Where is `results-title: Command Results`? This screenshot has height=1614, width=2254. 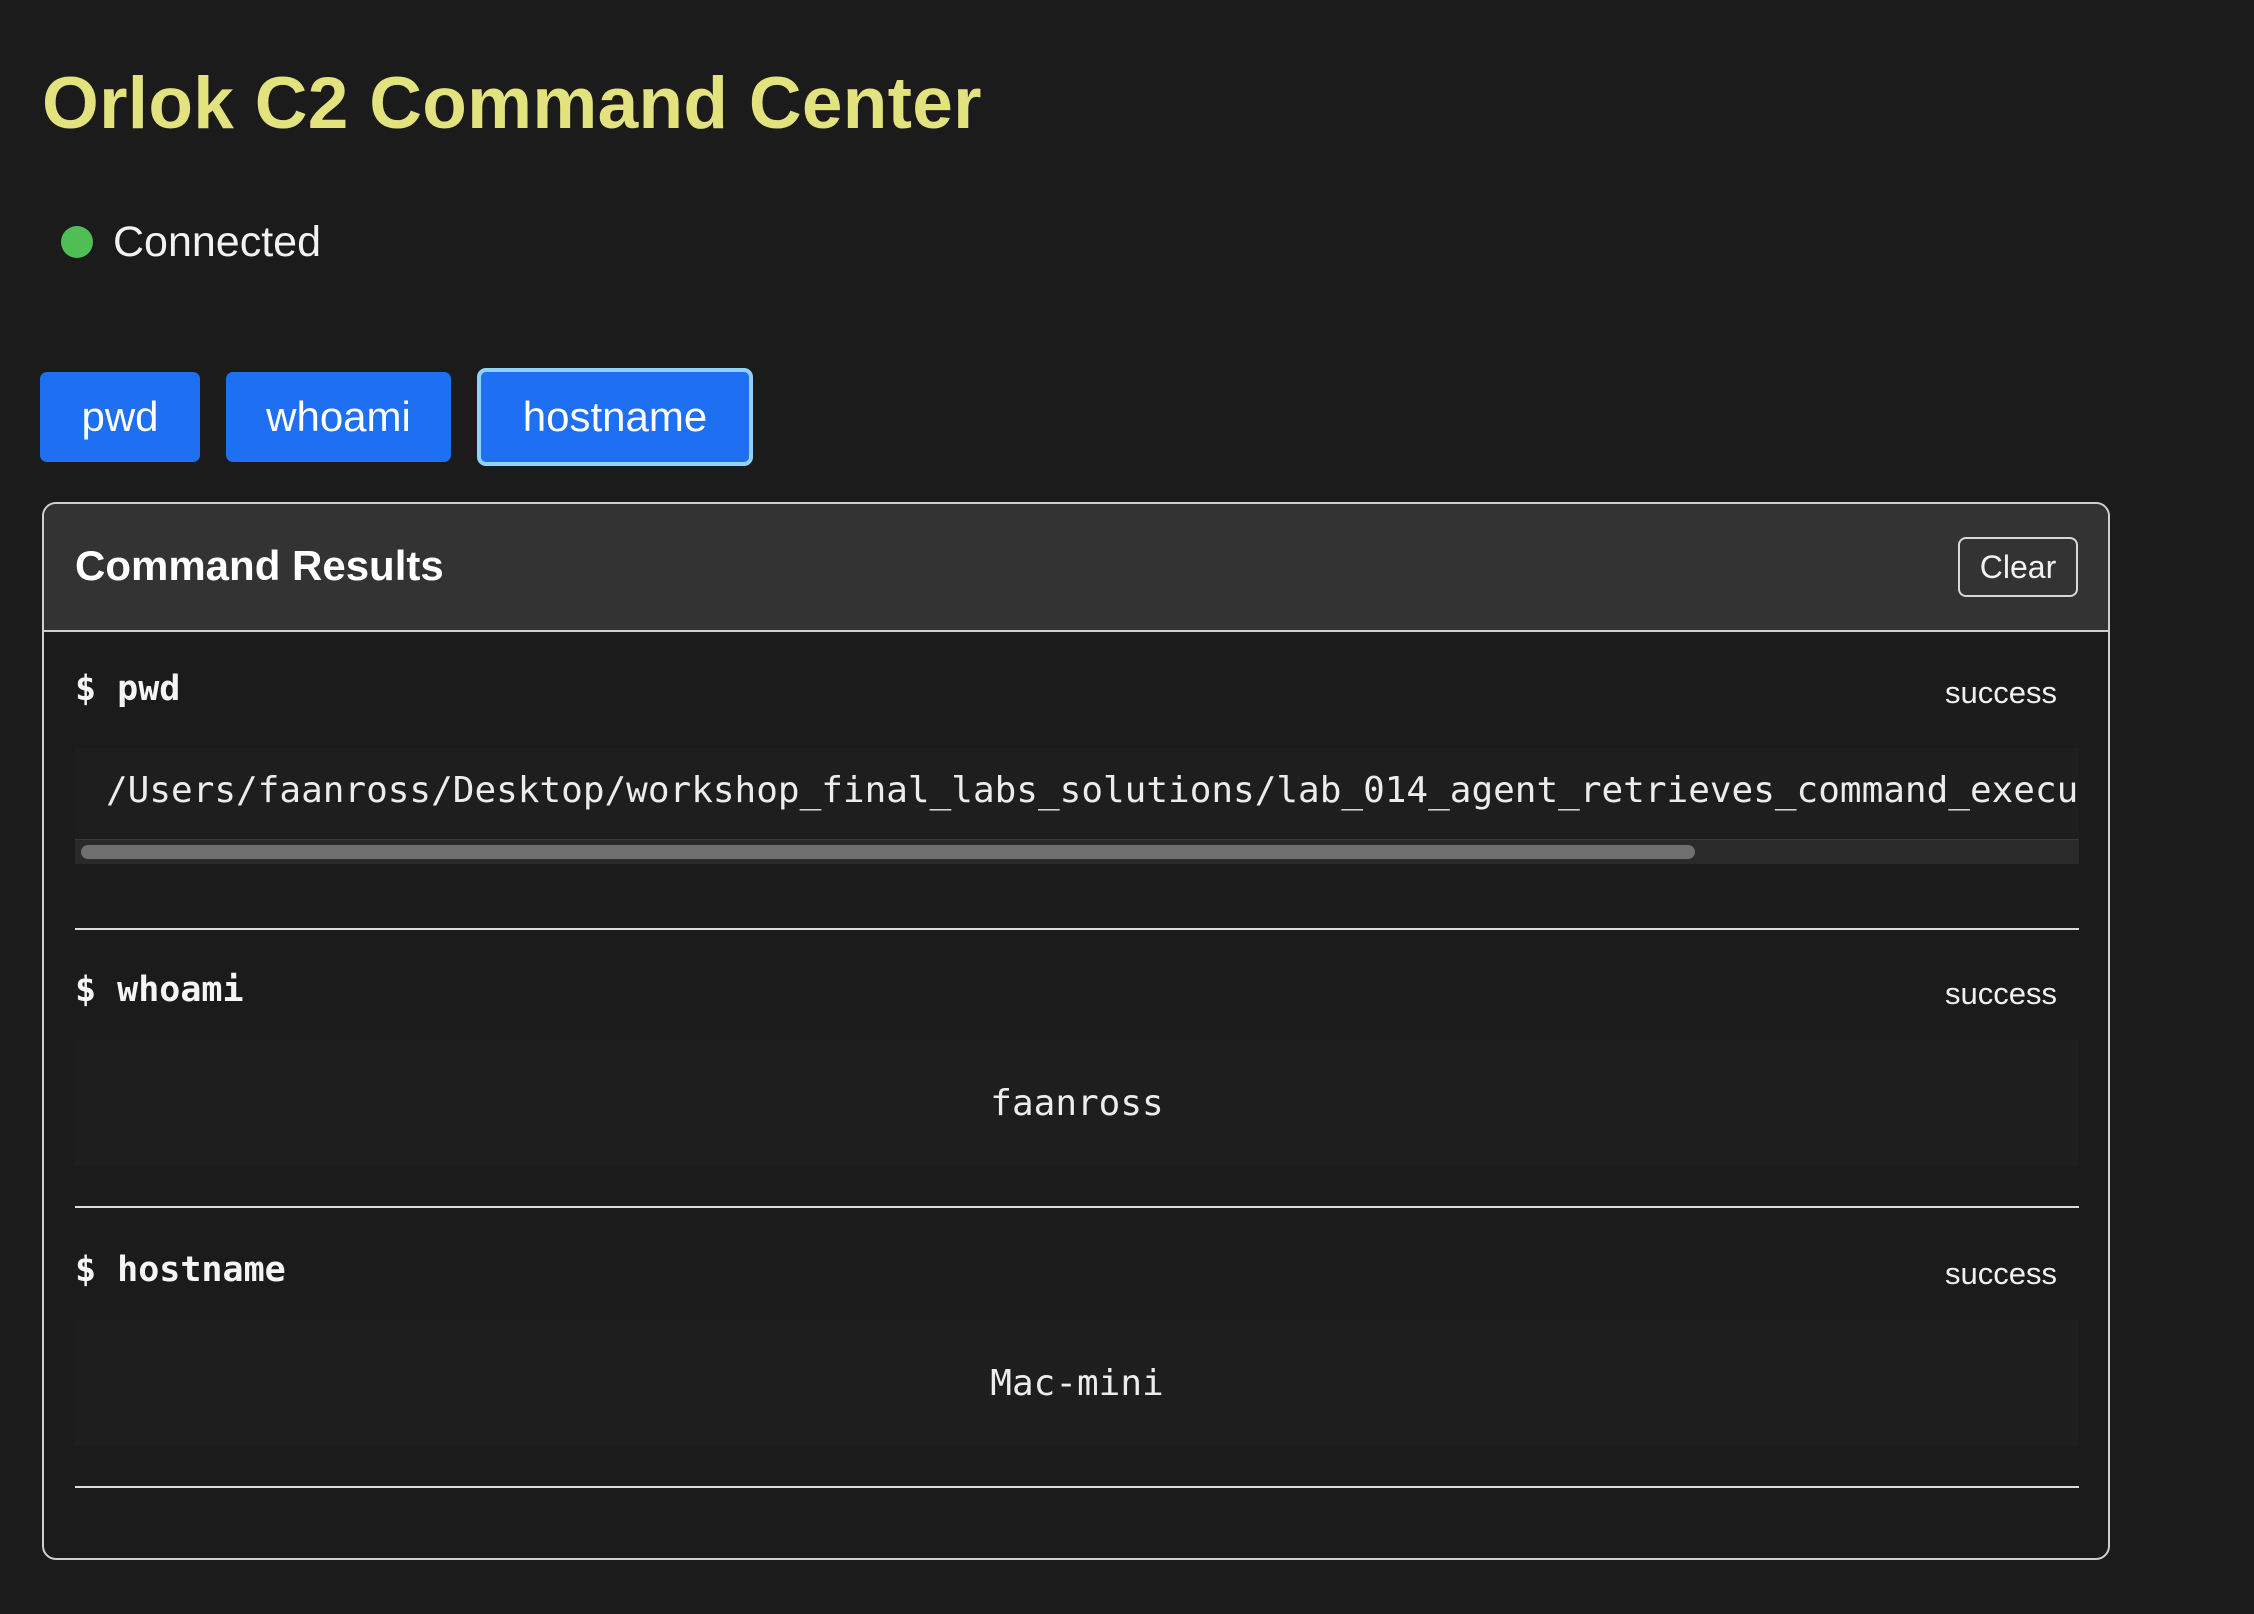
results-title: Command Results is located at coordinates (259, 565).